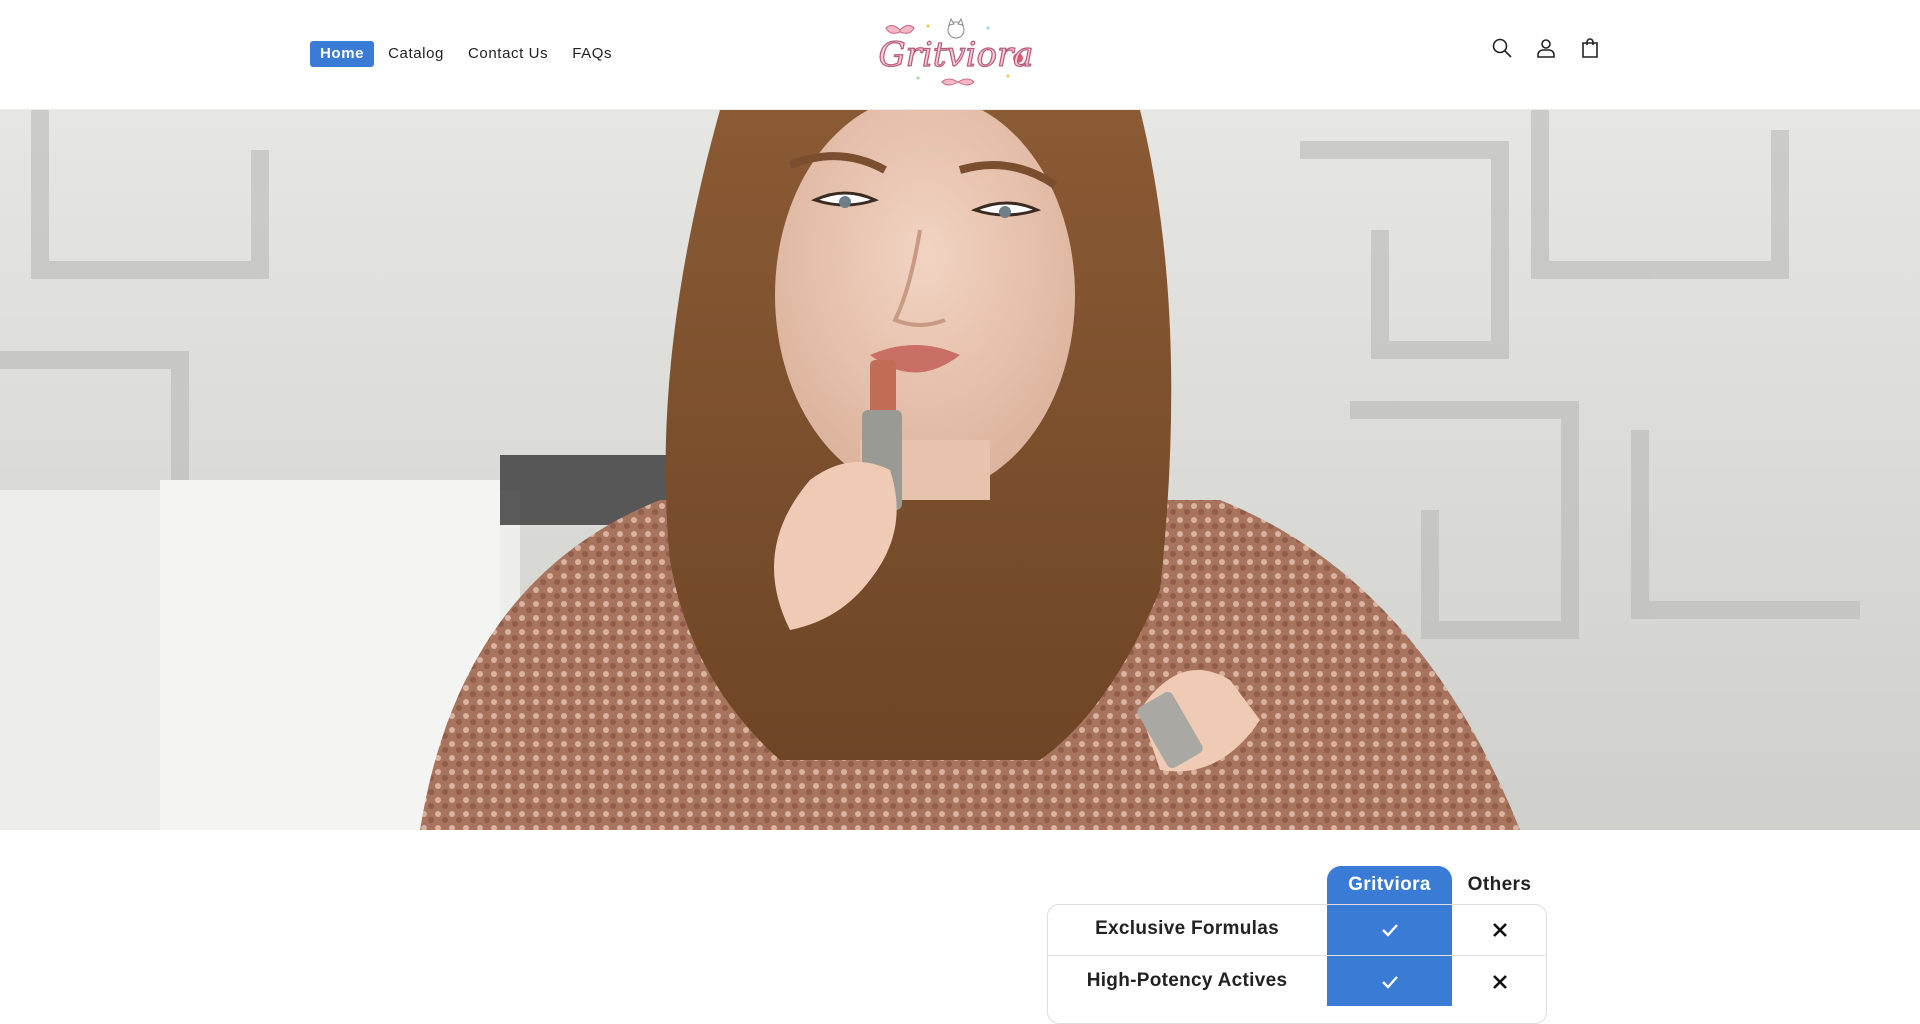 The width and height of the screenshot is (1920, 1024). I want to click on cart-icon, so click(1590, 48).